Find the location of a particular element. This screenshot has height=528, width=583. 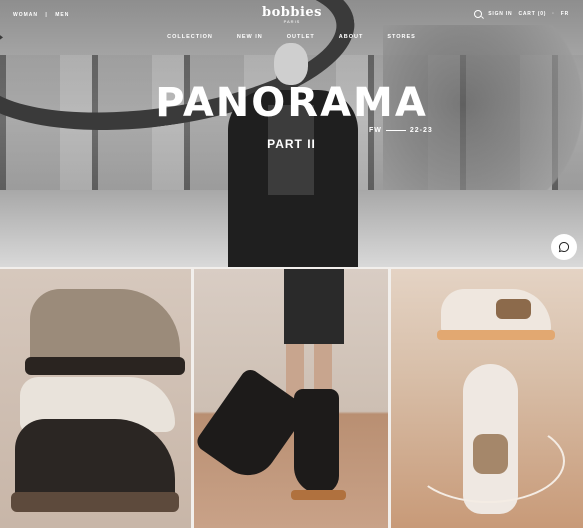

nav-item-outlet: OUTLET is located at coordinates (301, 37).